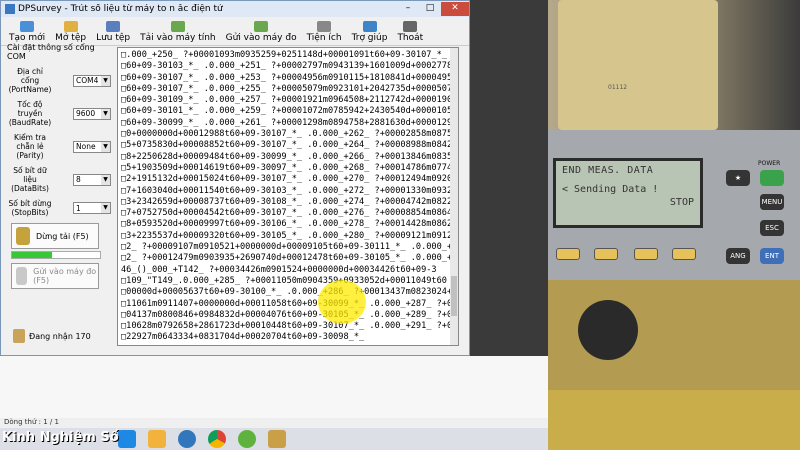  I want to click on instrument-lower-body, so click(674, 365).